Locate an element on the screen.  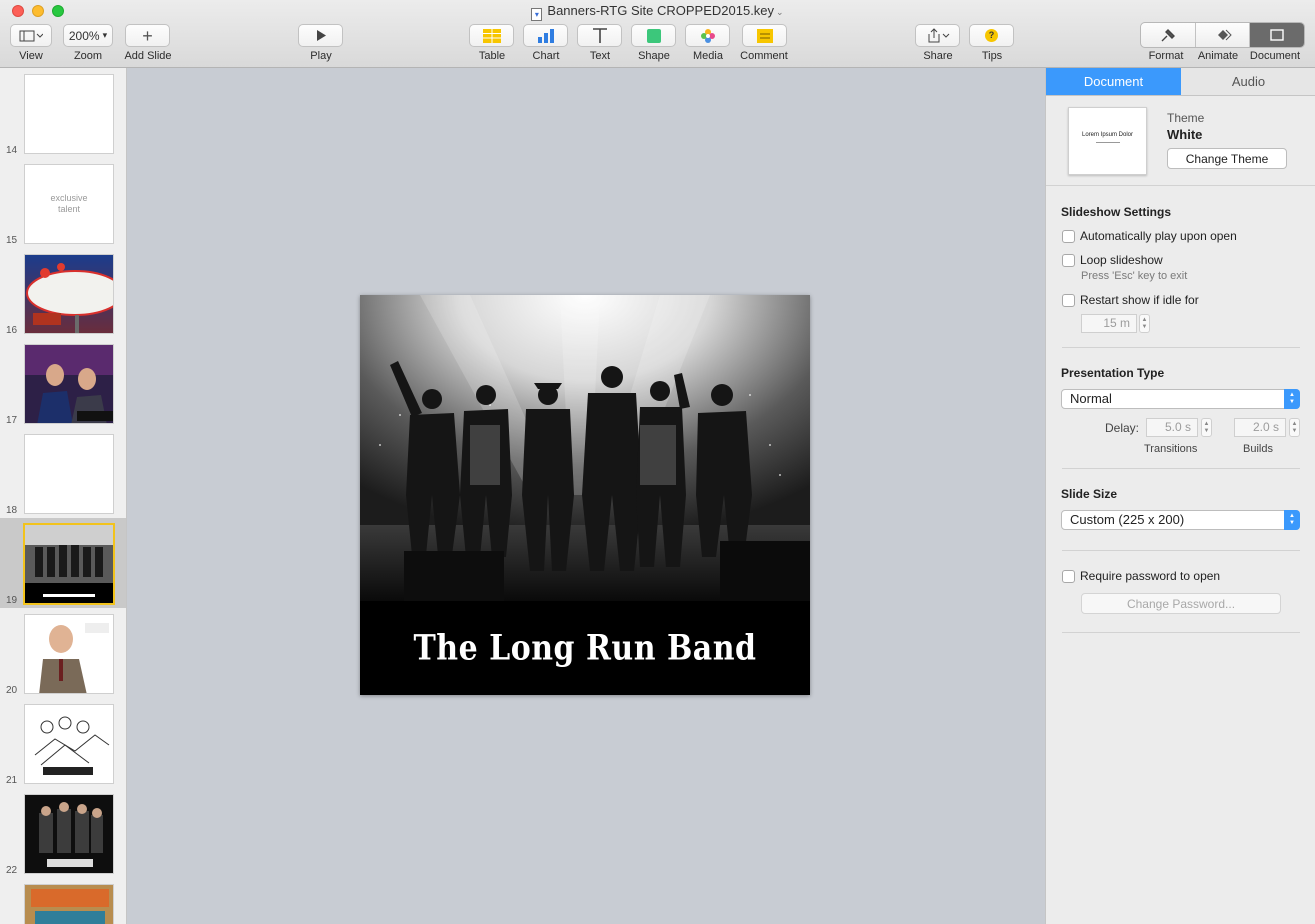
slide-preview-text: exclusive talent is located at coordinates (69, 203).